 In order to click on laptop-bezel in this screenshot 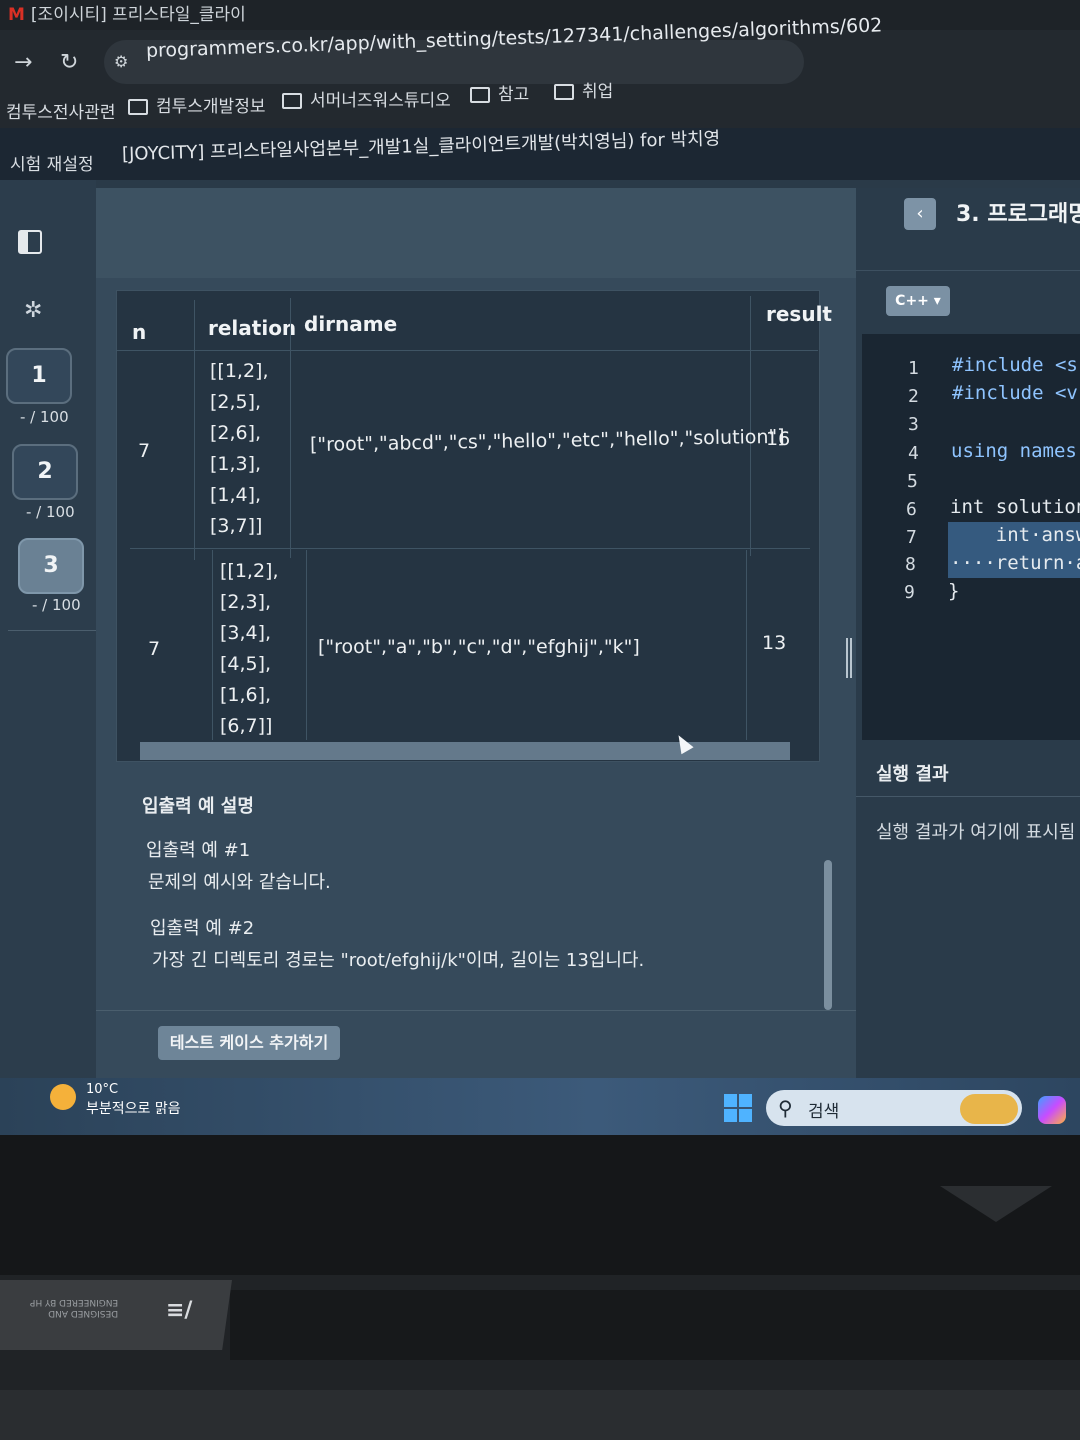, I will do `click(540, 1205)`.